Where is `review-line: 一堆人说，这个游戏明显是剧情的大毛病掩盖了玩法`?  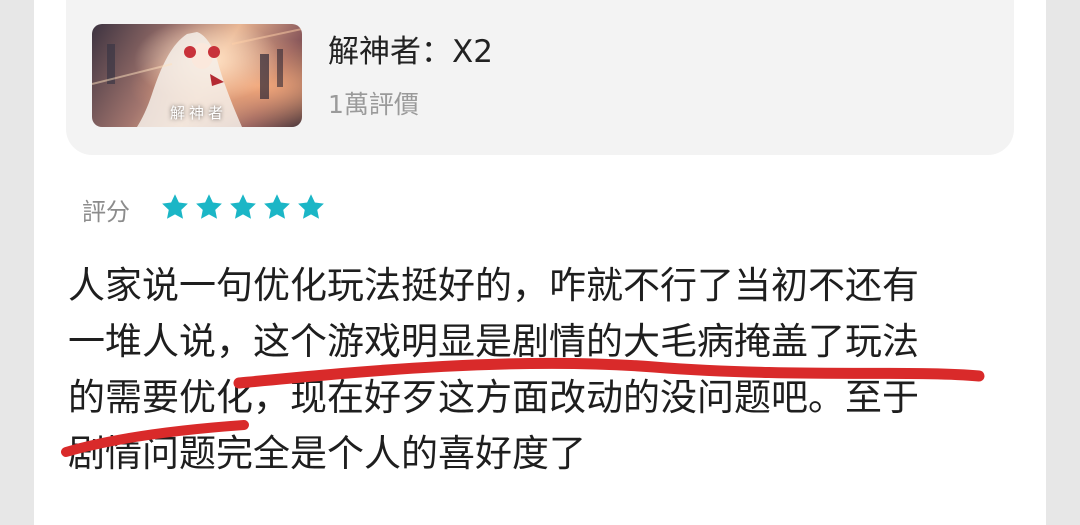
review-line: 一堆人说，这个游戏明显是剧情的大毛病掩盖了玩法 is located at coordinates (493, 341).